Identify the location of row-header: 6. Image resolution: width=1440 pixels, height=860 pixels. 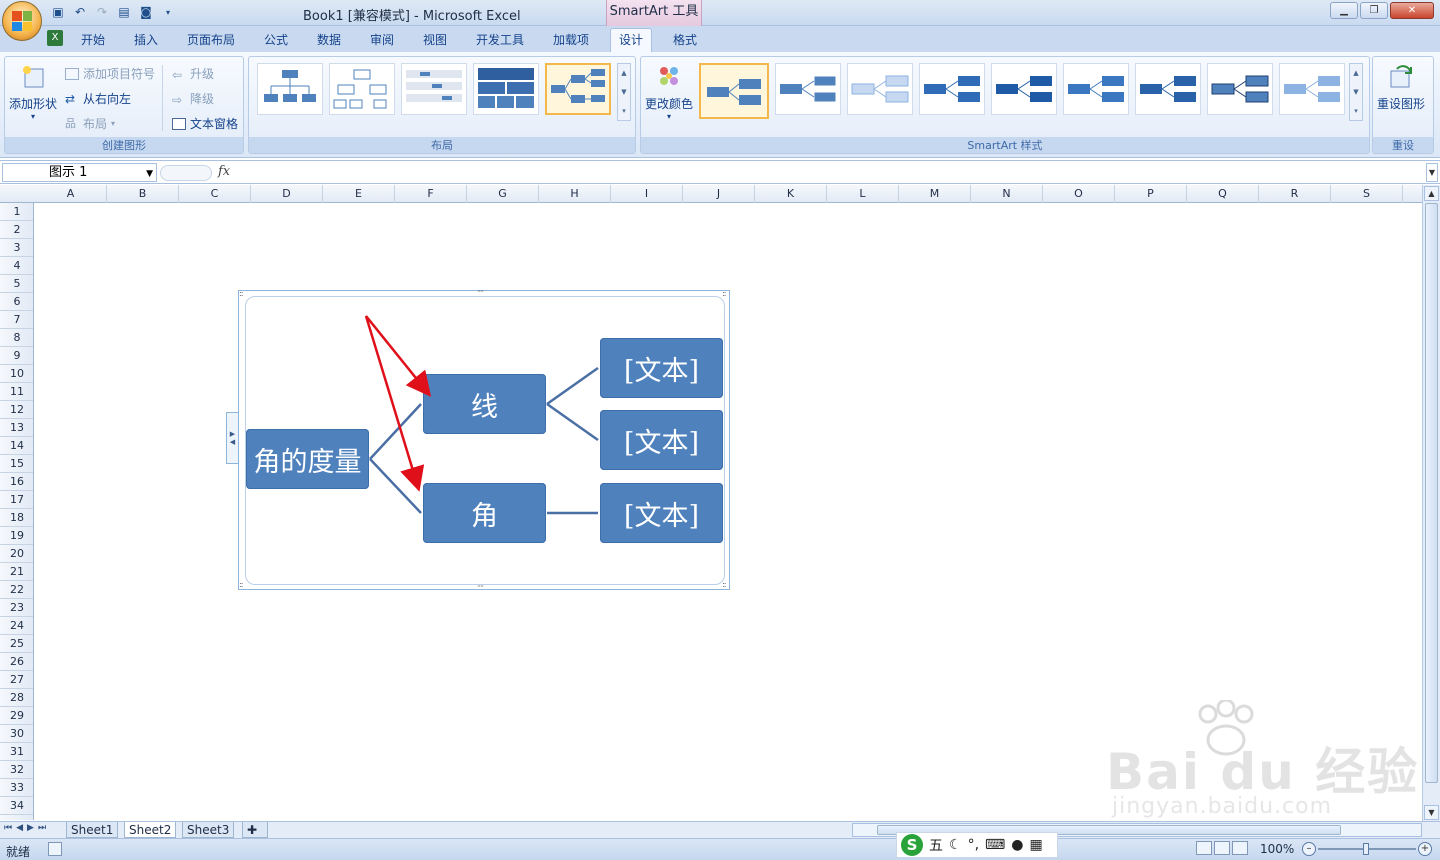
(16, 302).